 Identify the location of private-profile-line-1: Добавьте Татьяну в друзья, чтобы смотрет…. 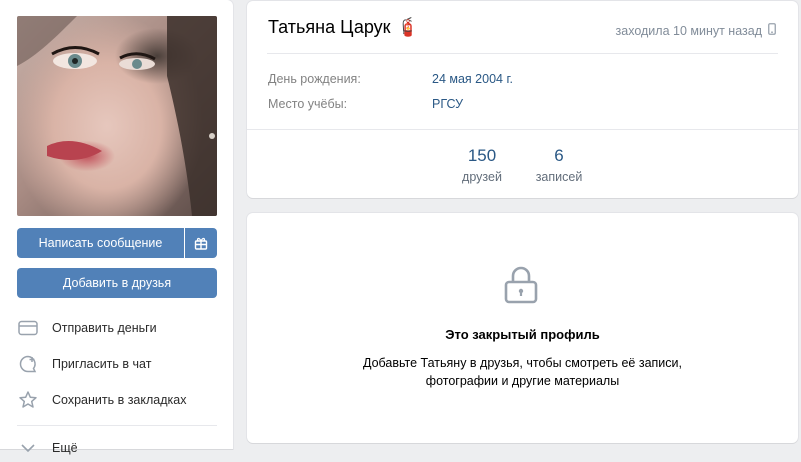
(522, 363).